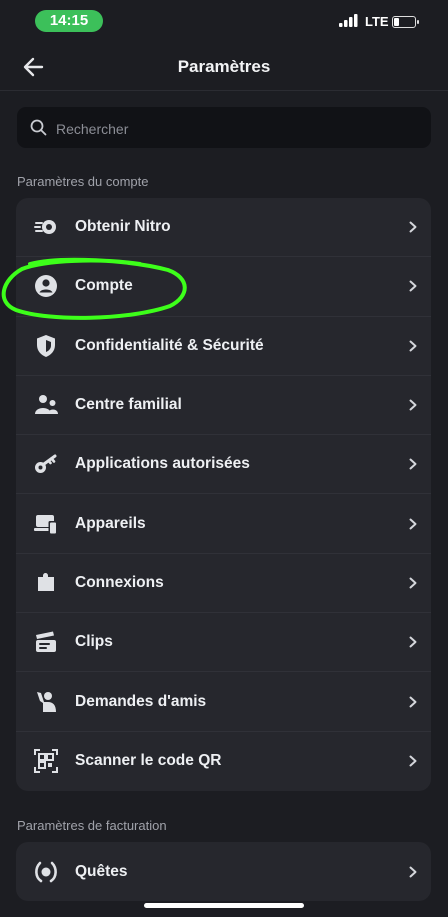 The height and width of the screenshot is (917, 448). What do you see at coordinates (223, 702) in the screenshot?
I see `row-friend-requests: Demandes d'amis` at bounding box center [223, 702].